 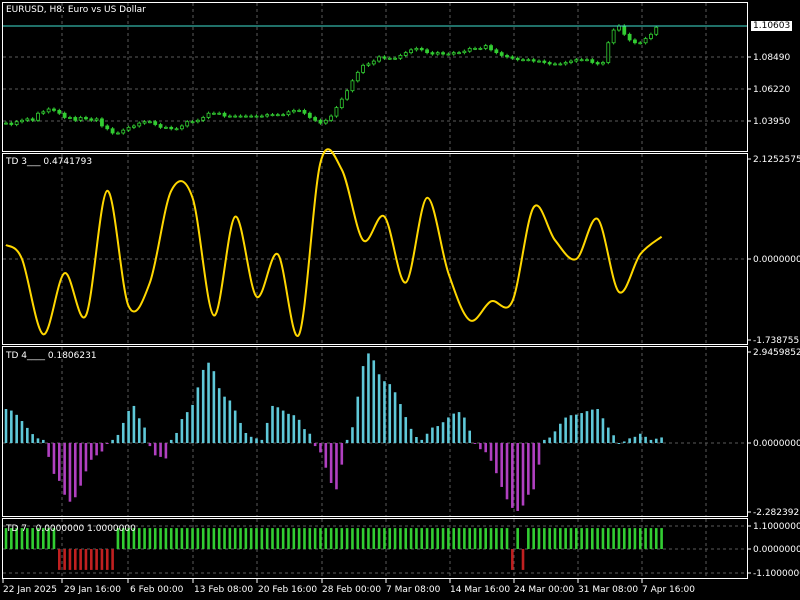 What do you see at coordinates (776, 574) in the screenshot?
I see `td7-axis-label: -1.1000000` at bounding box center [776, 574].